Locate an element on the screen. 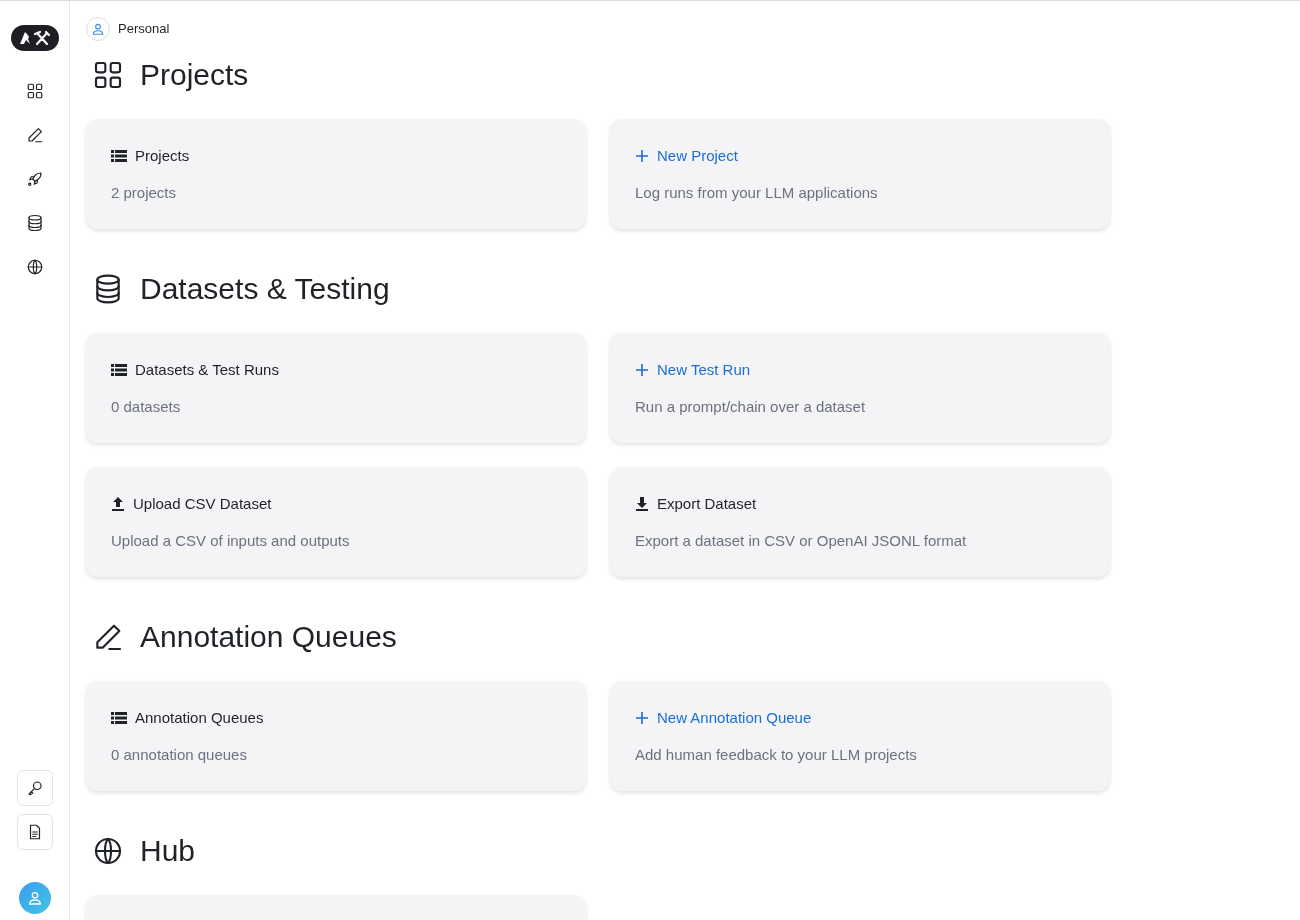 This screenshot has height=920, width=1300. card: Export Dataset Export a dataset in CSV or OpenAI JSONL format is located at coordinates (860, 522).